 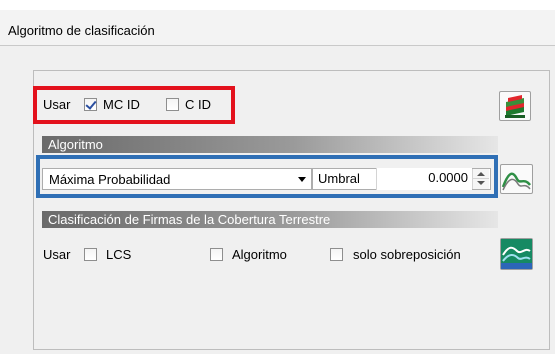 I want to click on class-id-highlight, so click(x=134, y=105).